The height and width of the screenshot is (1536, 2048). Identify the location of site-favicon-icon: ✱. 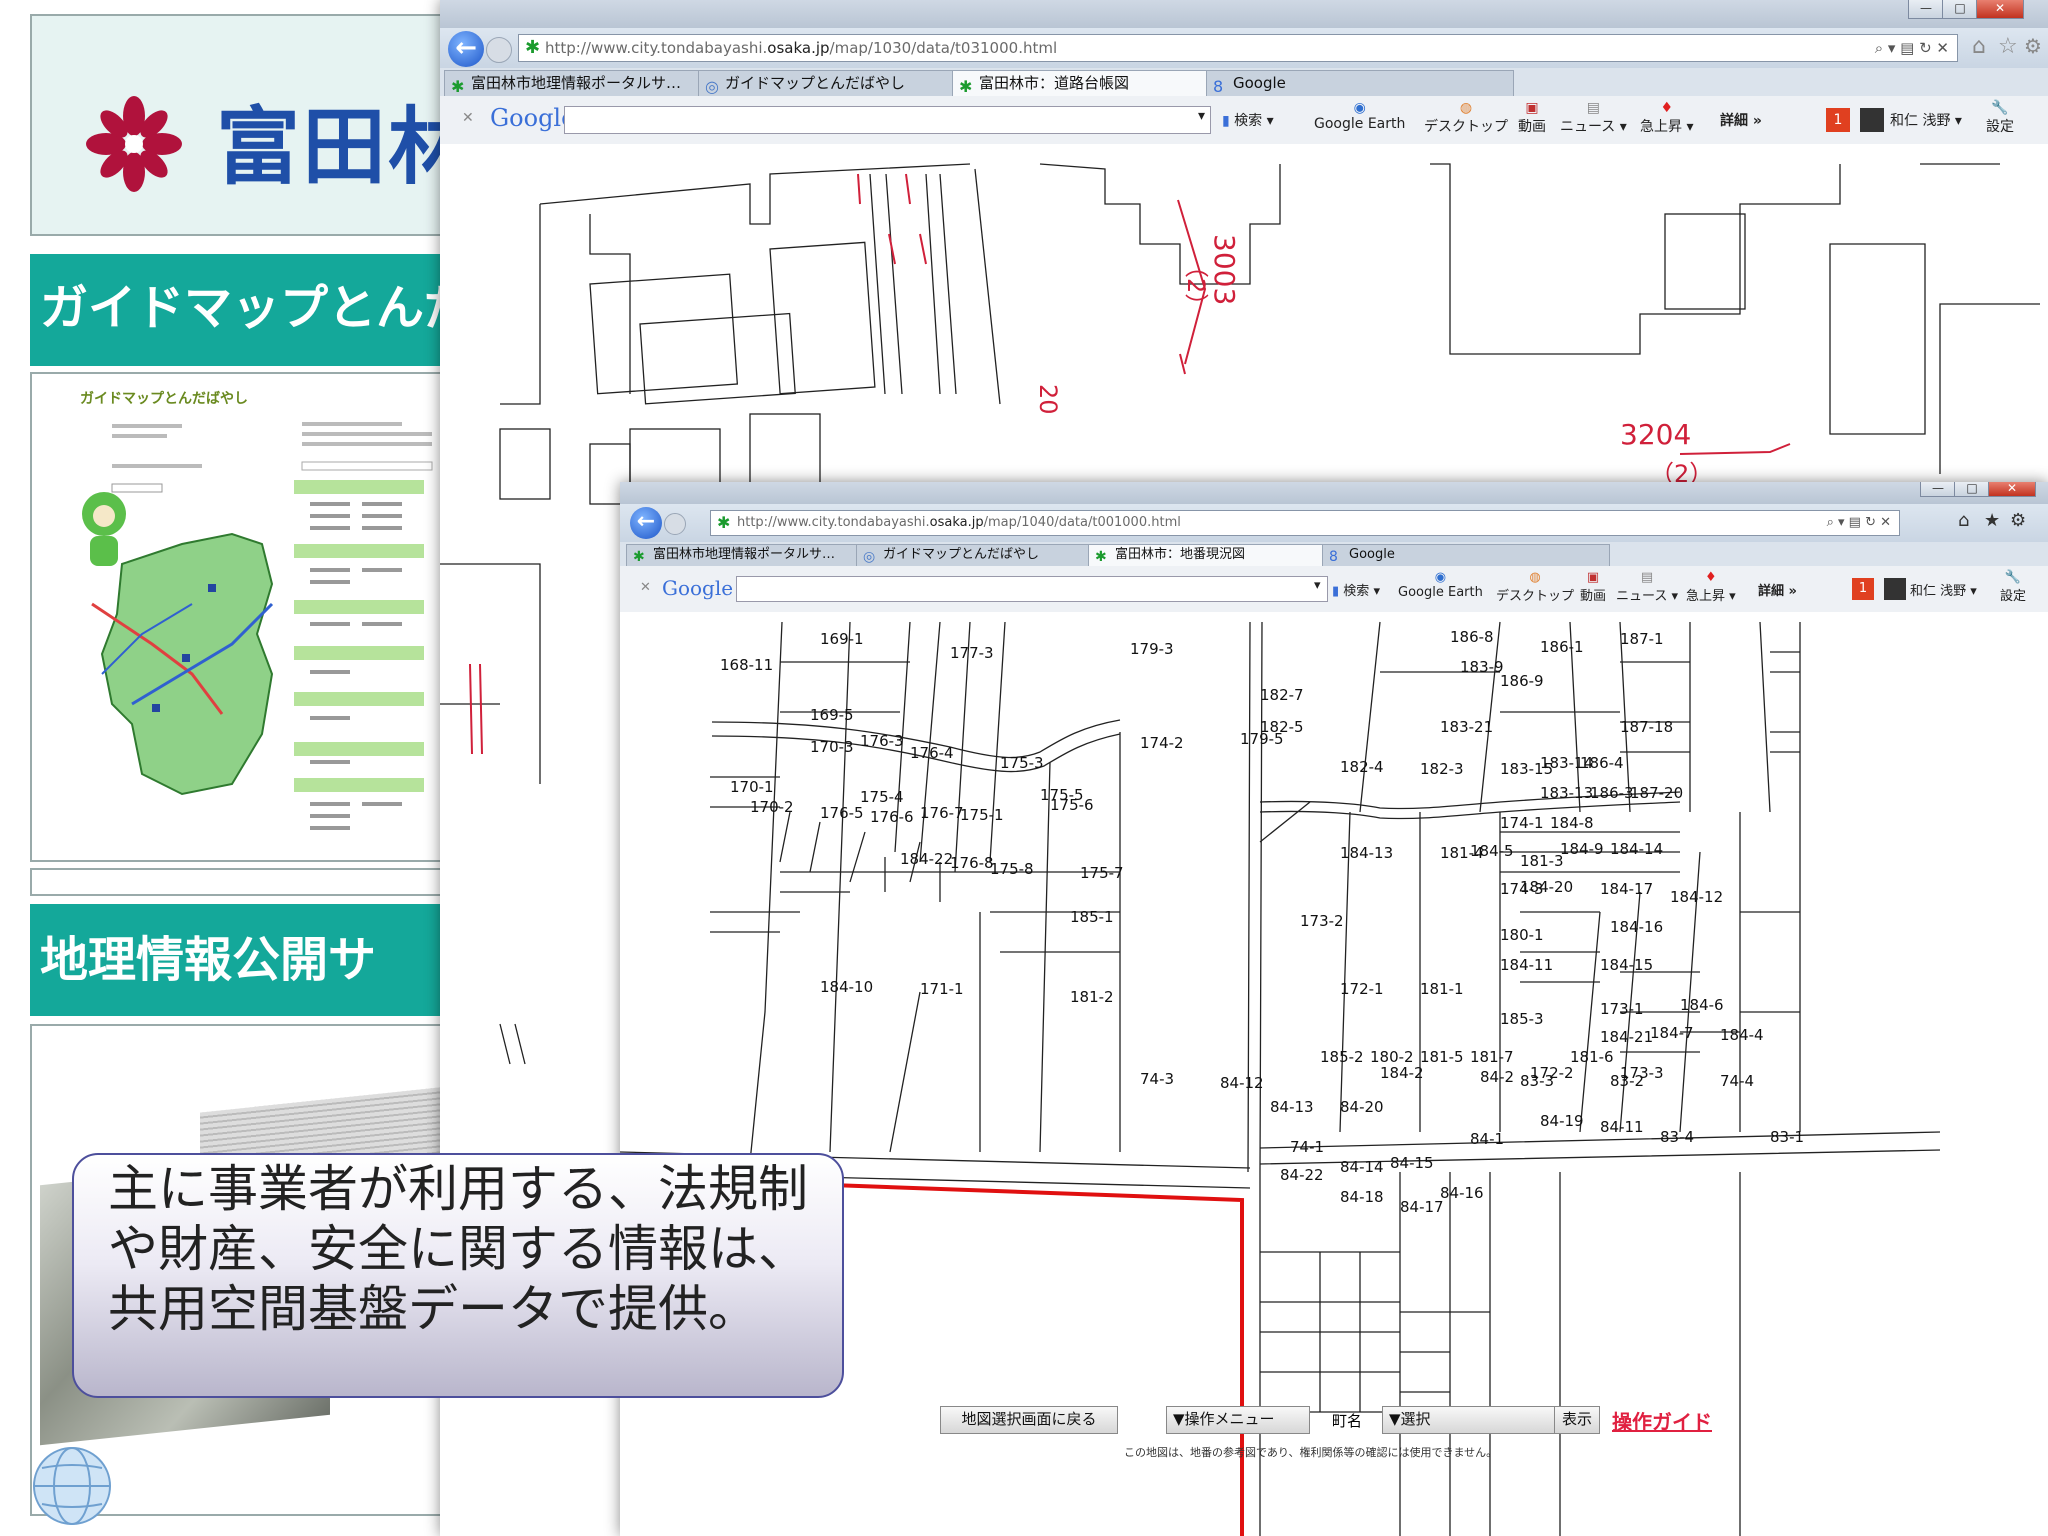
(724, 522).